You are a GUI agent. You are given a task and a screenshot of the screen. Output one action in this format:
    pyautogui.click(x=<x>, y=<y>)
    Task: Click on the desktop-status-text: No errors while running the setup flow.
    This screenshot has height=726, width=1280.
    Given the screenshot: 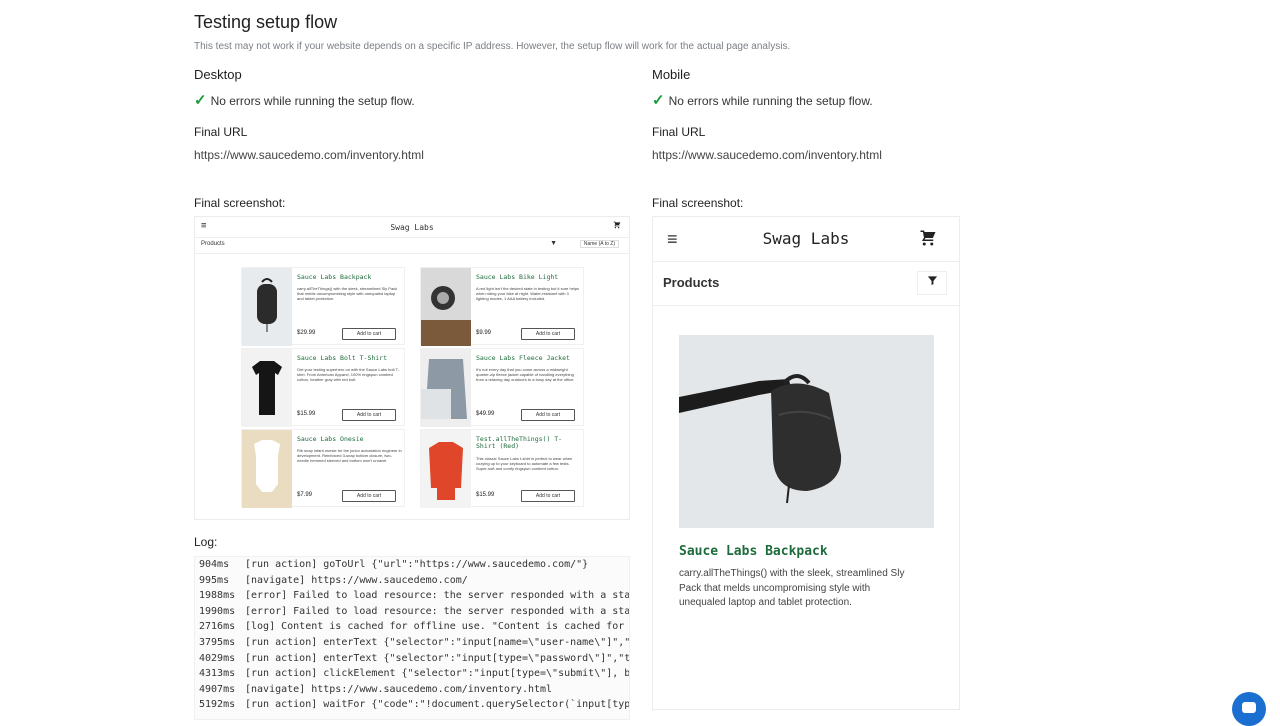 What is the action you would take?
    pyautogui.click(x=312, y=100)
    